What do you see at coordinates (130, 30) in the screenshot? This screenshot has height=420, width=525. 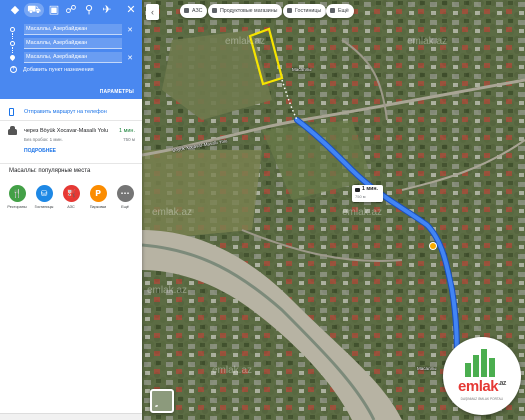 I see `remove-origin-icon: ✕` at bounding box center [130, 30].